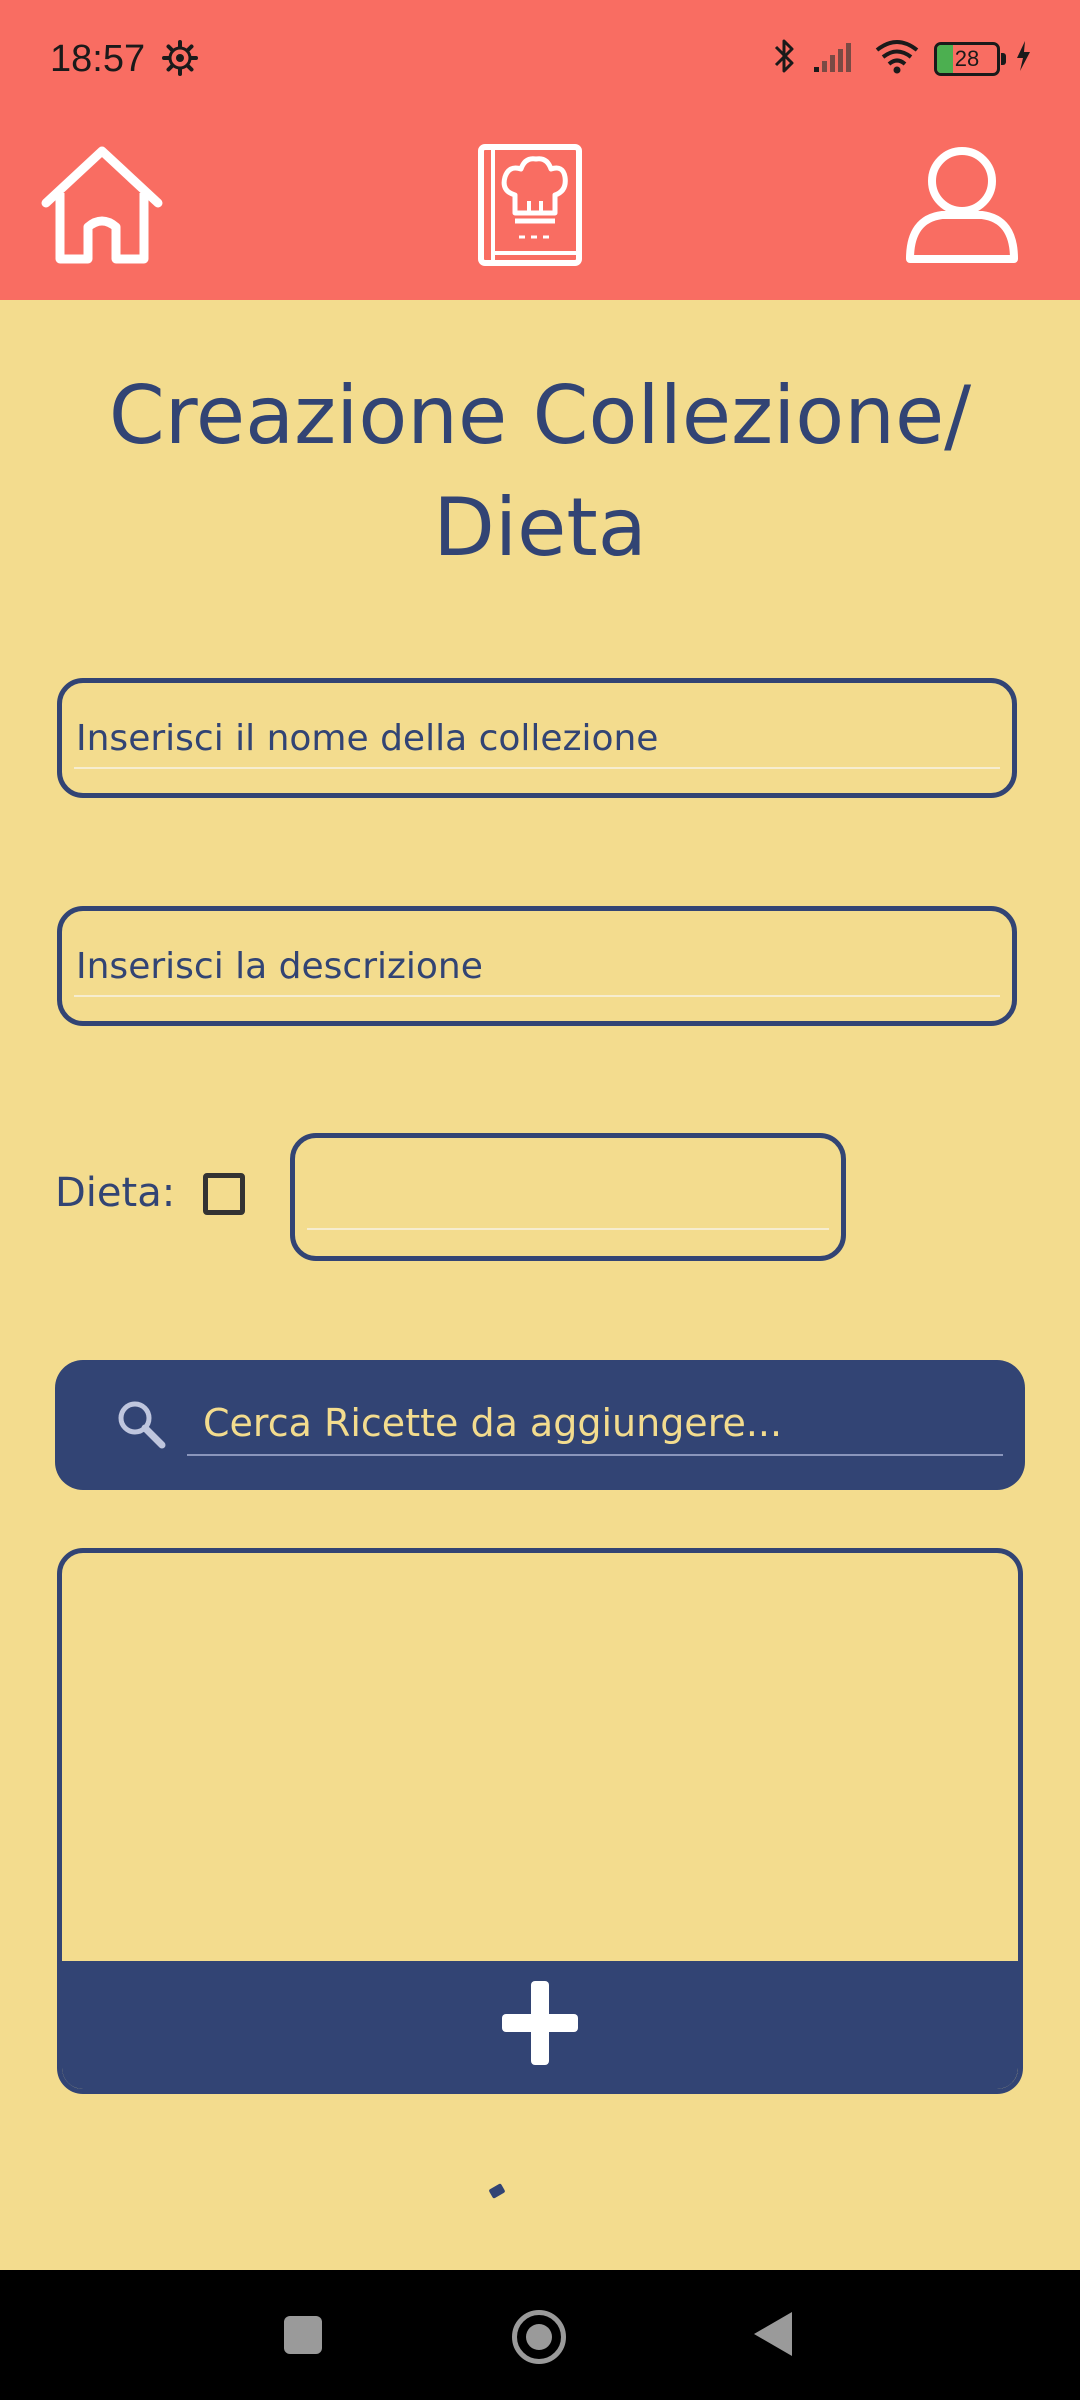  Describe the element at coordinates (98, 59) in the screenshot. I see `status-time: 18:57` at that location.